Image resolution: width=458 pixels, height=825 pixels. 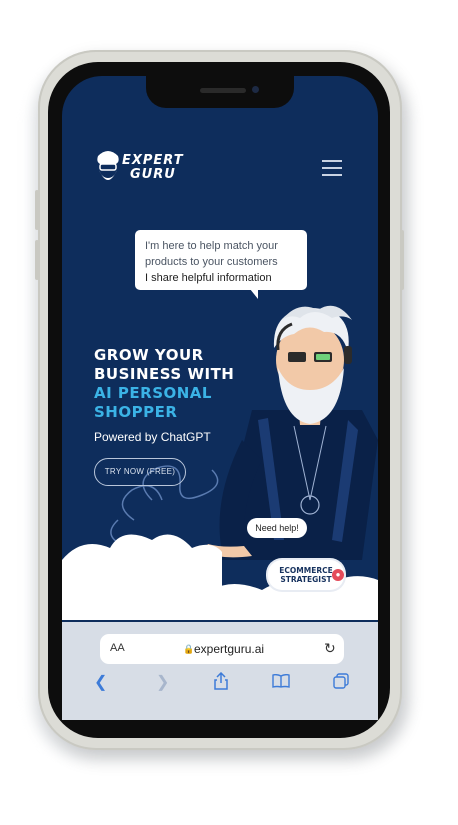 What do you see at coordinates (402, 260) in the screenshot?
I see `power-button` at bounding box center [402, 260].